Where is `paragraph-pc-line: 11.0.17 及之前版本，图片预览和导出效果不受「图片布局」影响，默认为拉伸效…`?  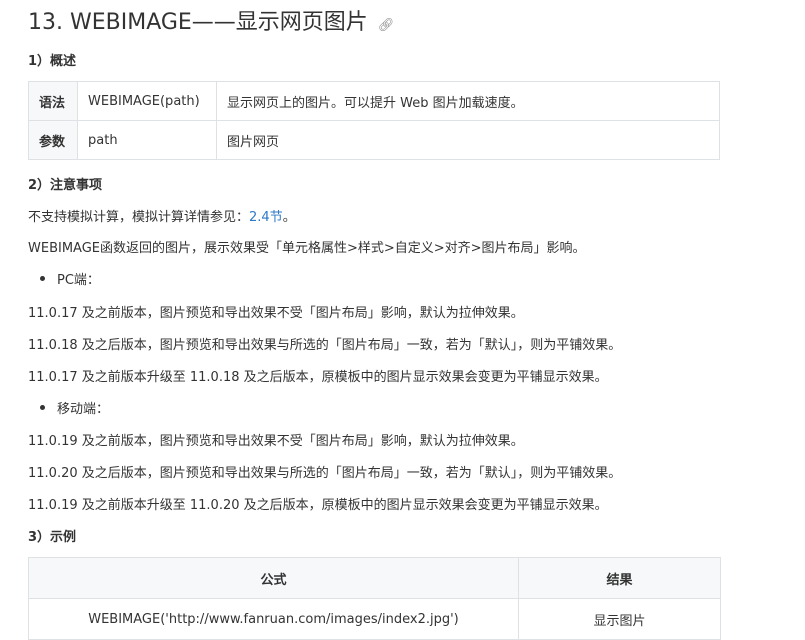 paragraph-pc-line: 11.0.17 及之前版本，图片预览和导出效果不受「图片布局」影响，默认为拉伸效… is located at coordinates (276, 313).